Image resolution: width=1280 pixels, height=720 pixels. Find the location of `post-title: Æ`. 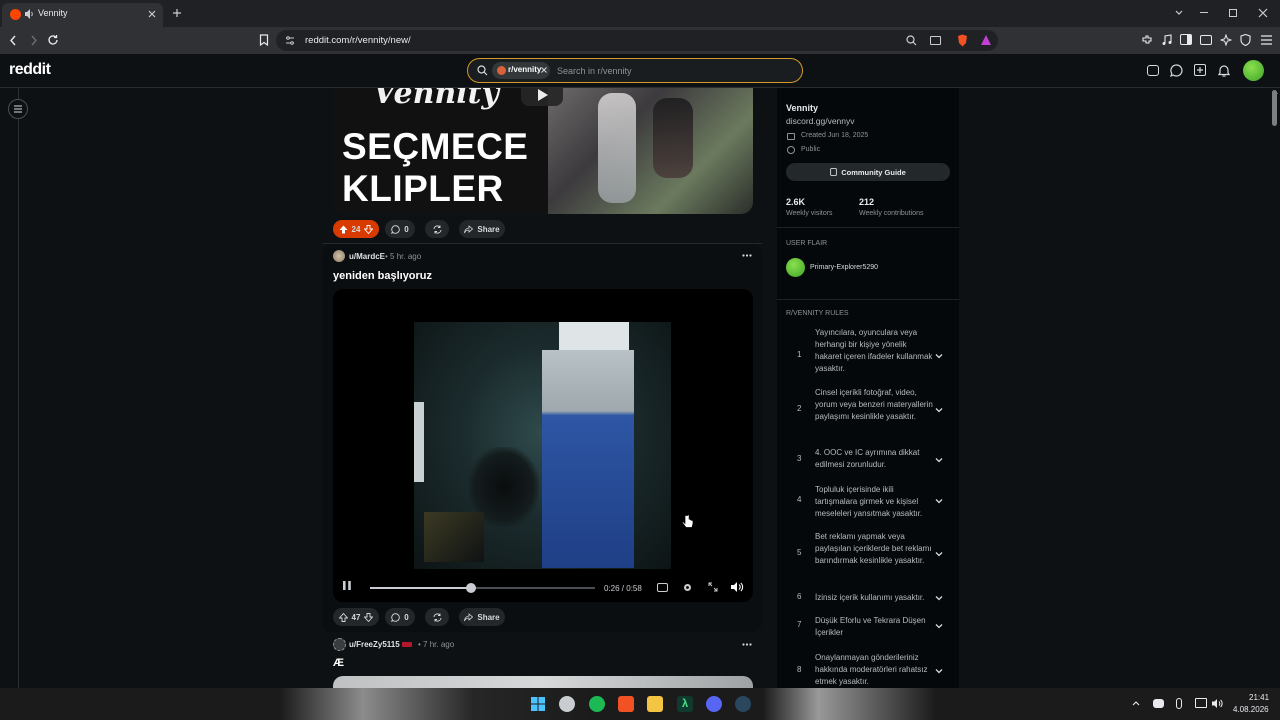

post-title: Æ is located at coordinates (338, 663).